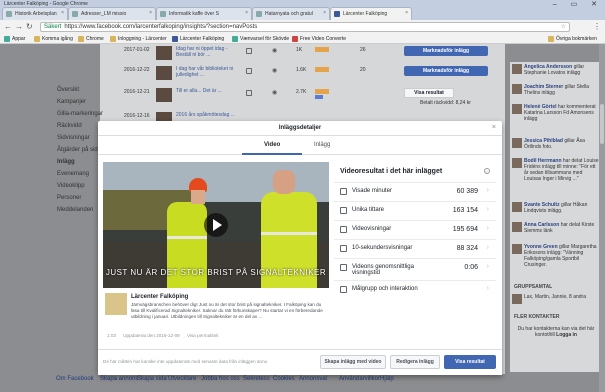 This screenshot has width=605, height=392. Describe the element at coordinates (319, 97) in the screenshot. I see `paid-reach-bar` at that location.